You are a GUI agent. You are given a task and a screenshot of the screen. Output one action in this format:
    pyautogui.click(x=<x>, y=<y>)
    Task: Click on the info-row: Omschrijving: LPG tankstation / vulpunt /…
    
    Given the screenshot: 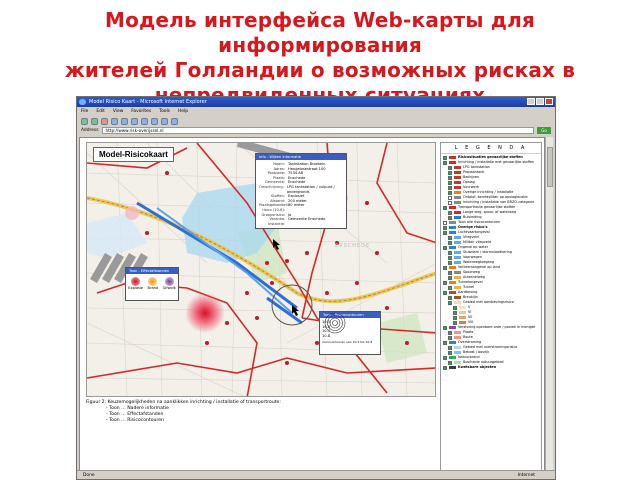 What is the action you would take?
    pyautogui.click(x=297, y=189)
    